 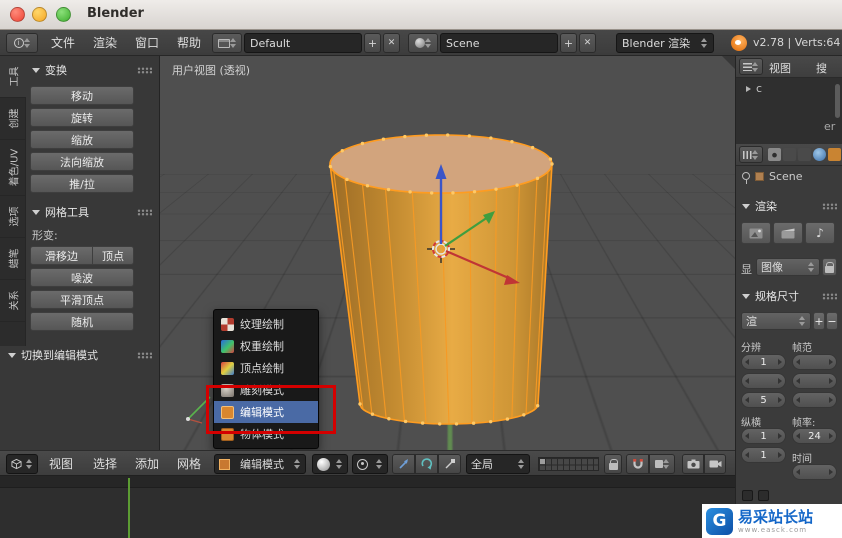 I want to click on snap-toggle-button, so click(x=637, y=464).